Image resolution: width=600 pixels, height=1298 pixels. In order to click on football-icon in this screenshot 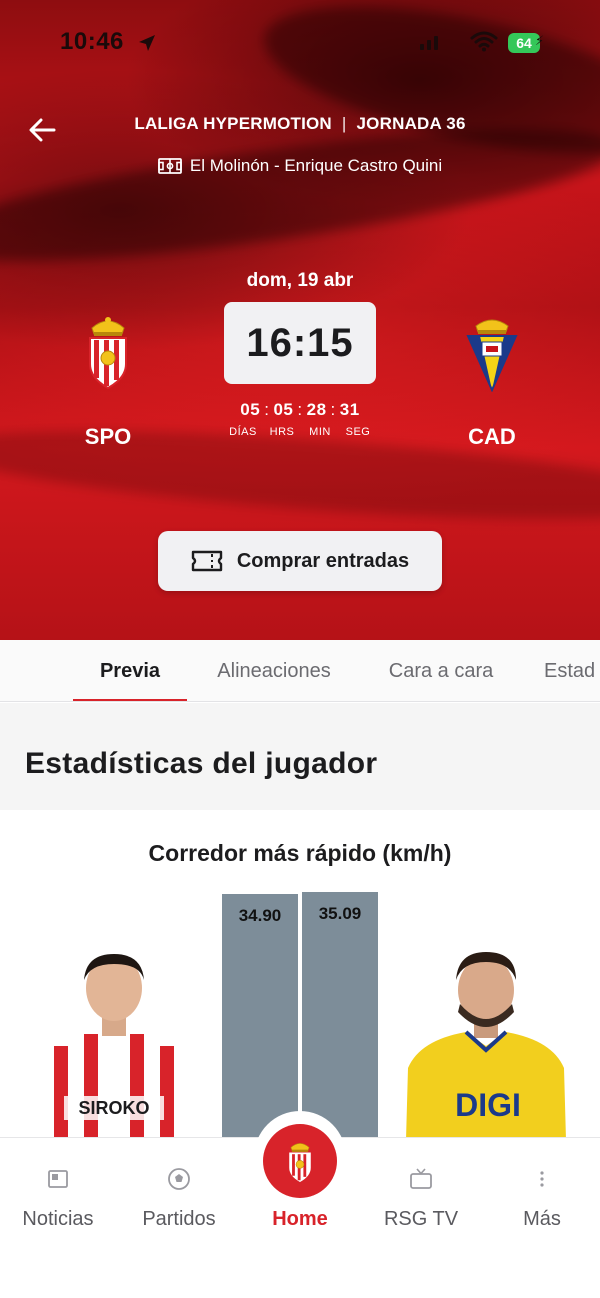, I will do `click(179, 1179)`.